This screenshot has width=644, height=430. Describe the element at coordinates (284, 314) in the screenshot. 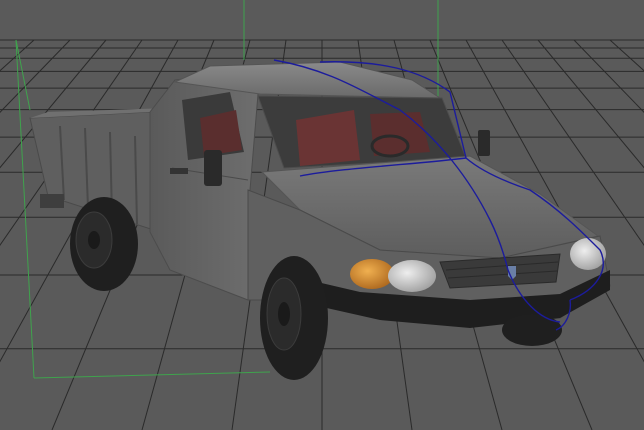

I see `front-hub-center` at that location.